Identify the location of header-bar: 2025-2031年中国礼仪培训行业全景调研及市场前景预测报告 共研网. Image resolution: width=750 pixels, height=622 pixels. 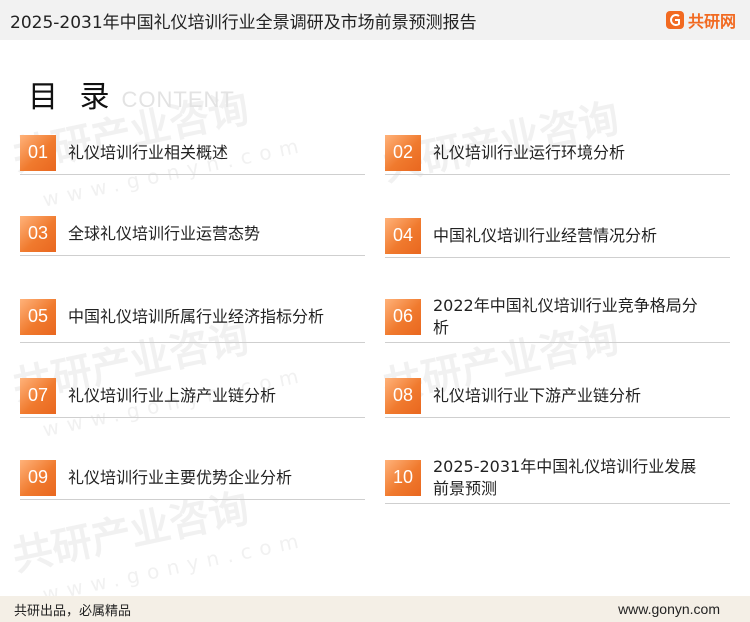
(375, 20).